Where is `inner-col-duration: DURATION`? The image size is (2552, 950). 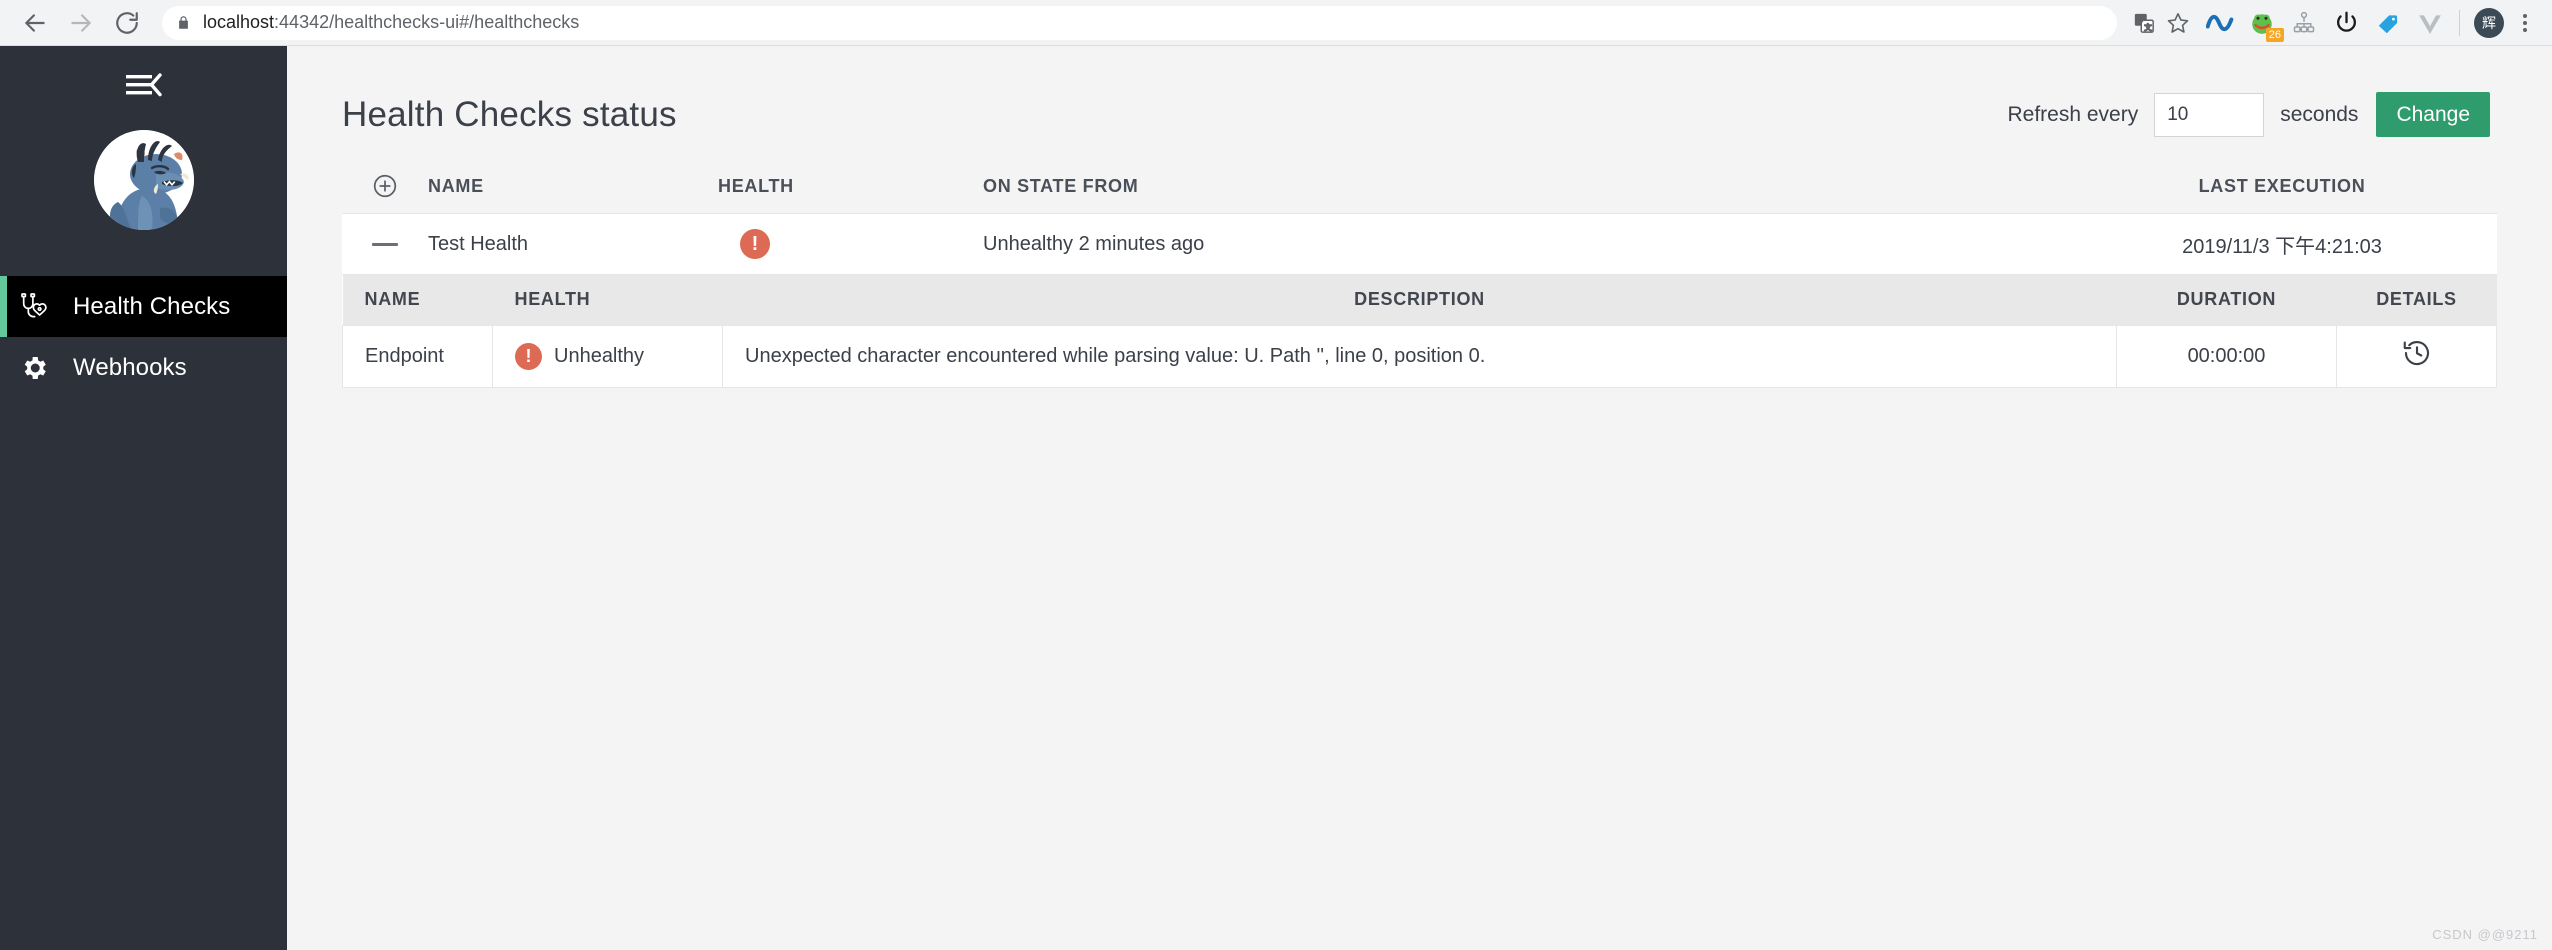 inner-col-duration: DURATION is located at coordinates (2226, 300).